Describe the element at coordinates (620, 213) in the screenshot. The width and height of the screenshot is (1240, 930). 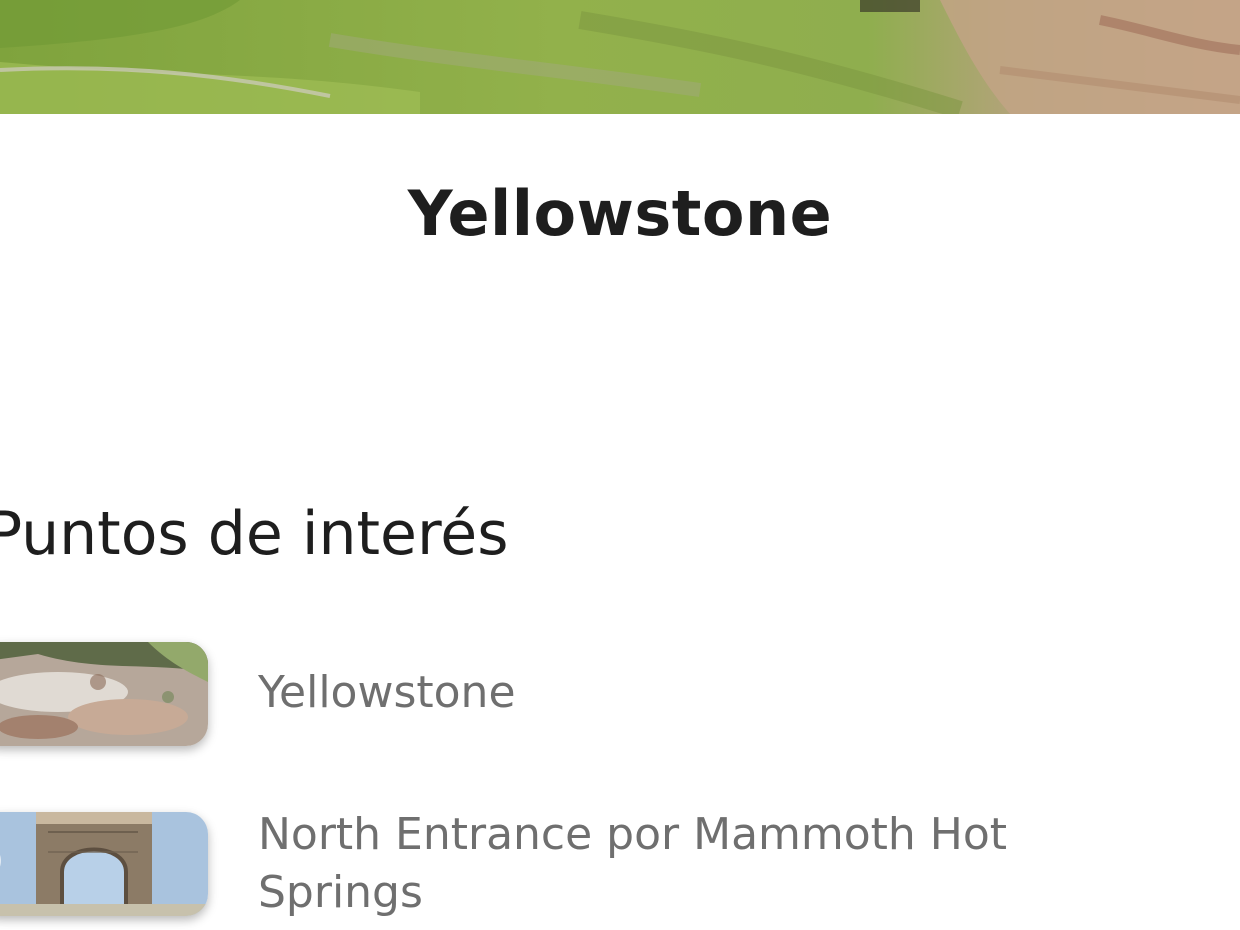
I see `park-title: Yellowstone` at that location.